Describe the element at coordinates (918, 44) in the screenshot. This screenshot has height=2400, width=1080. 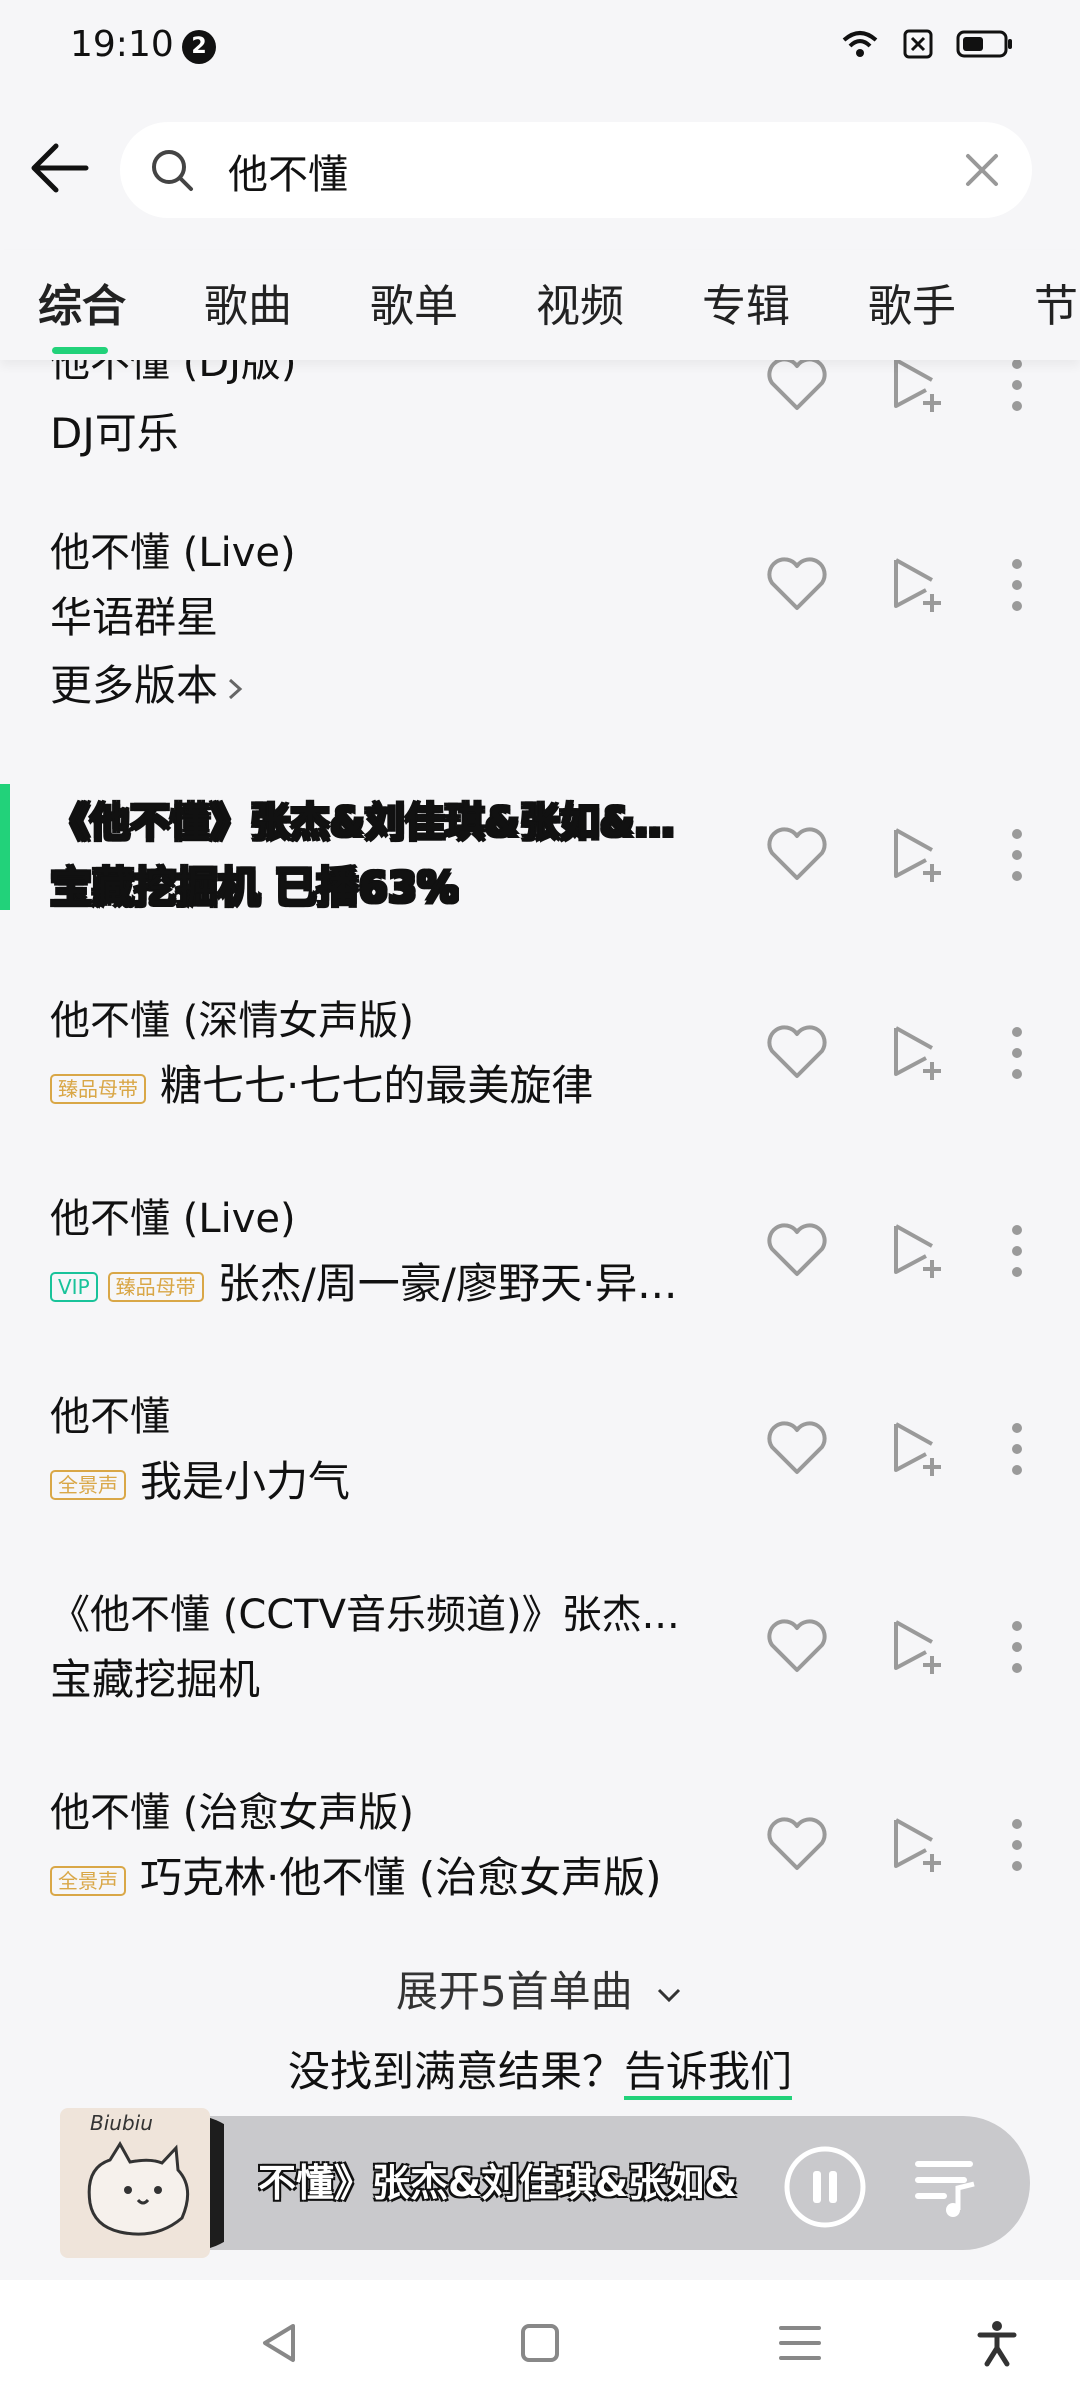
I see `no-sim-icon` at that location.